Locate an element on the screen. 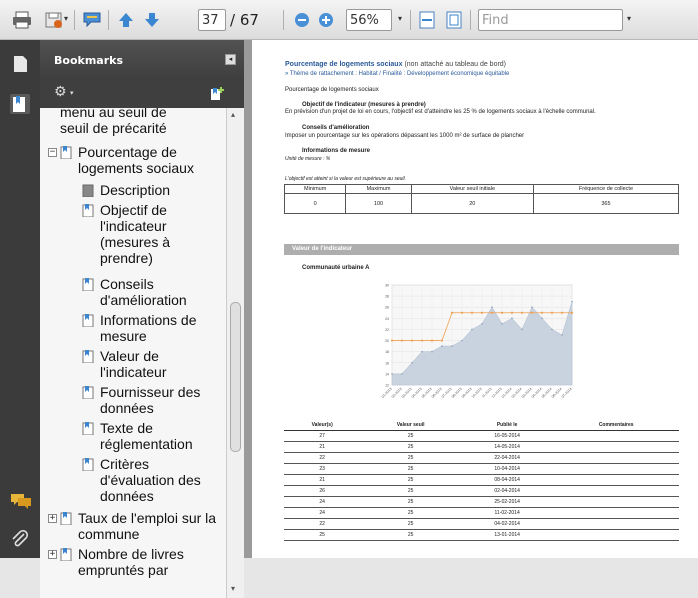 This screenshot has width=698, height=598. bookmark-item-fournisseur: Fournisseur des données is located at coordinates (160, 400).